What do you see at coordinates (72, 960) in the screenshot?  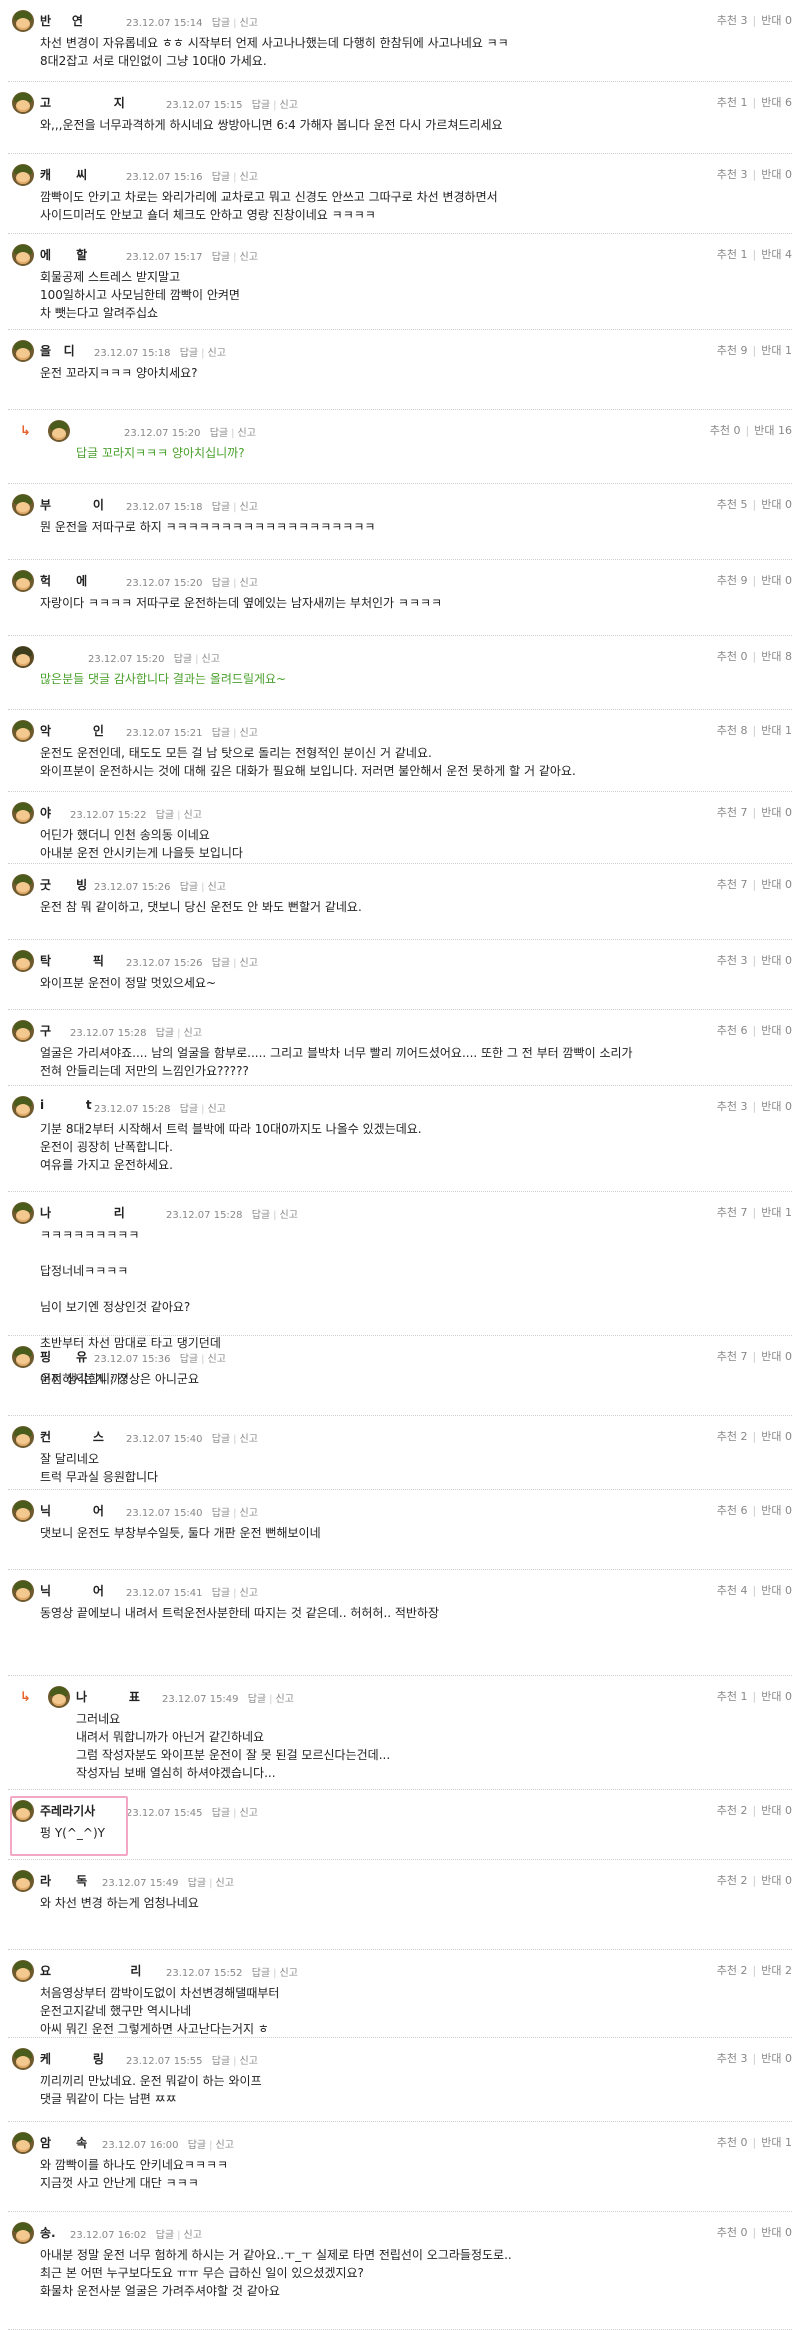 I see `nickname: 탁 픽` at bounding box center [72, 960].